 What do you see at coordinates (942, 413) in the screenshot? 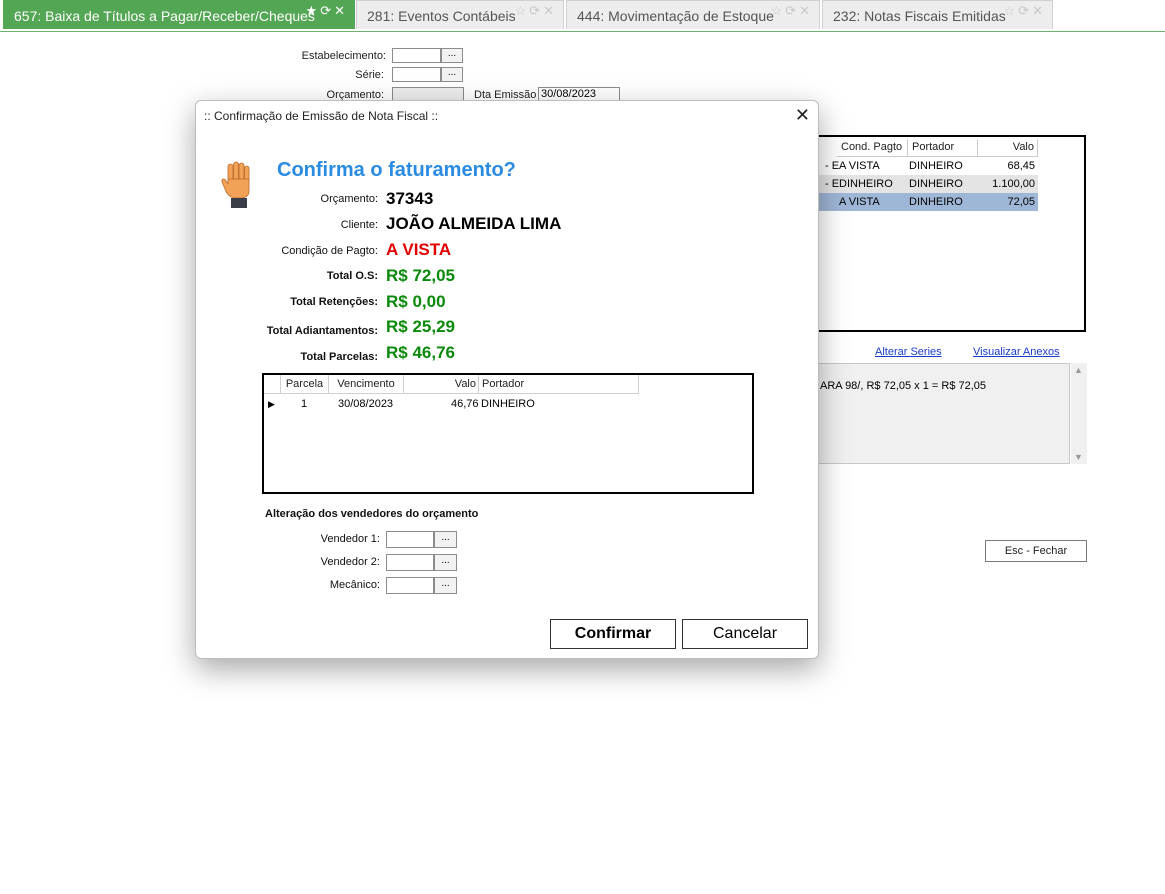
I see `observacao-textarea: ARA 98/, R$ 72,05 x 1 = R$ 72,05` at bounding box center [942, 413].